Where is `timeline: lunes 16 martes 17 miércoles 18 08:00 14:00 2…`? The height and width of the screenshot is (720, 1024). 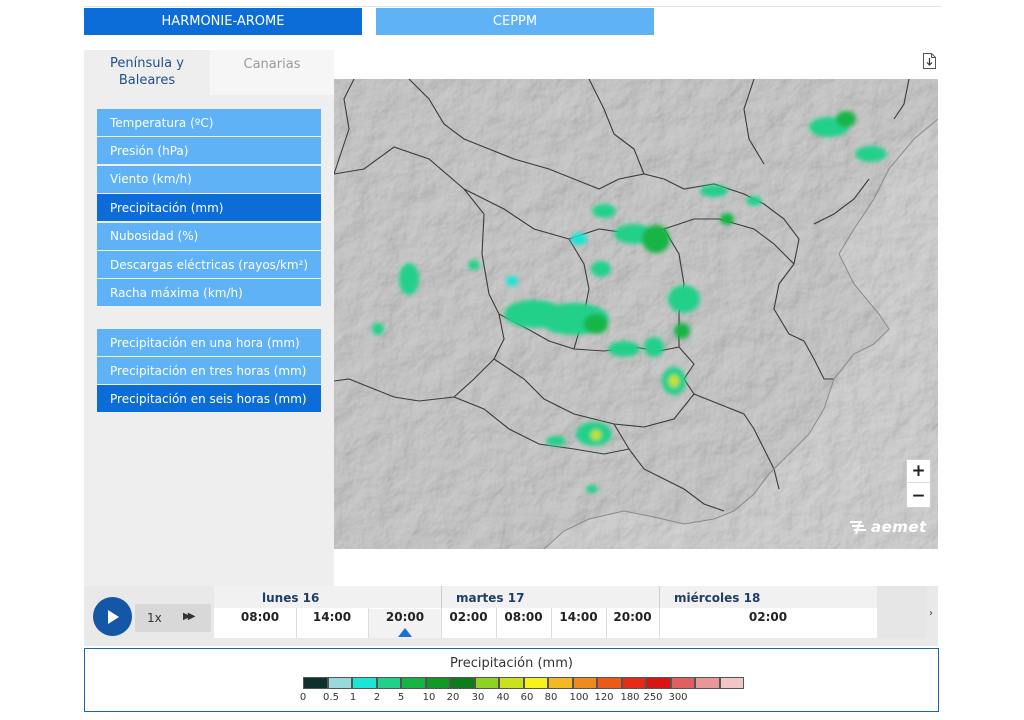 timeline: lunes 16 martes 17 miércoles 18 08:00 14:00 2… is located at coordinates (545, 612).